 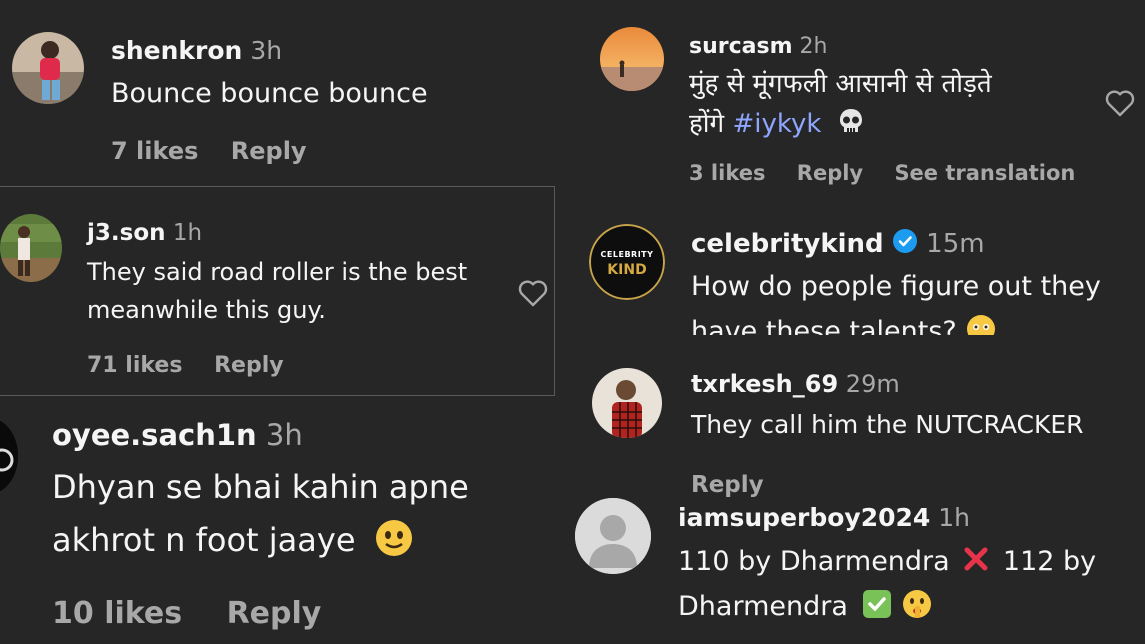 I want to click on comment-text-line-1: How do people figure out they, so click(x=896, y=286).